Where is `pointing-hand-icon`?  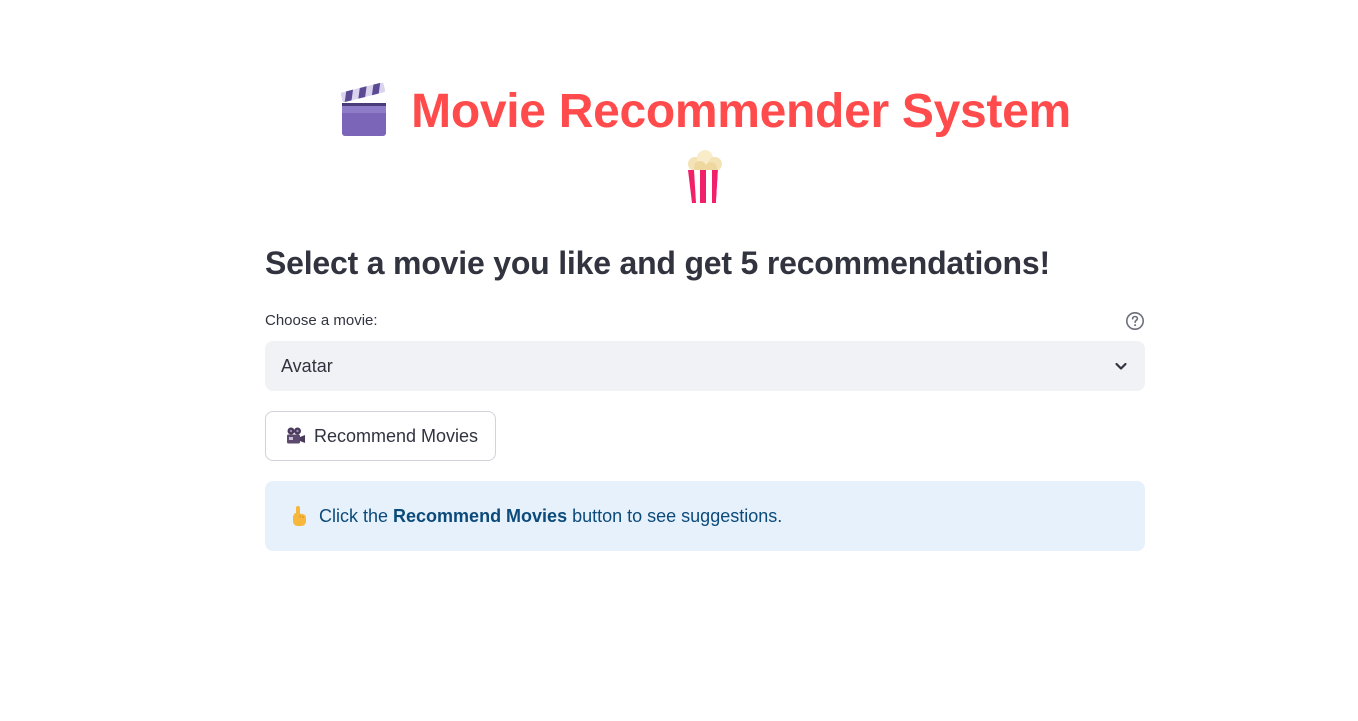
pointing-hand-icon is located at coordinates (299, 516).